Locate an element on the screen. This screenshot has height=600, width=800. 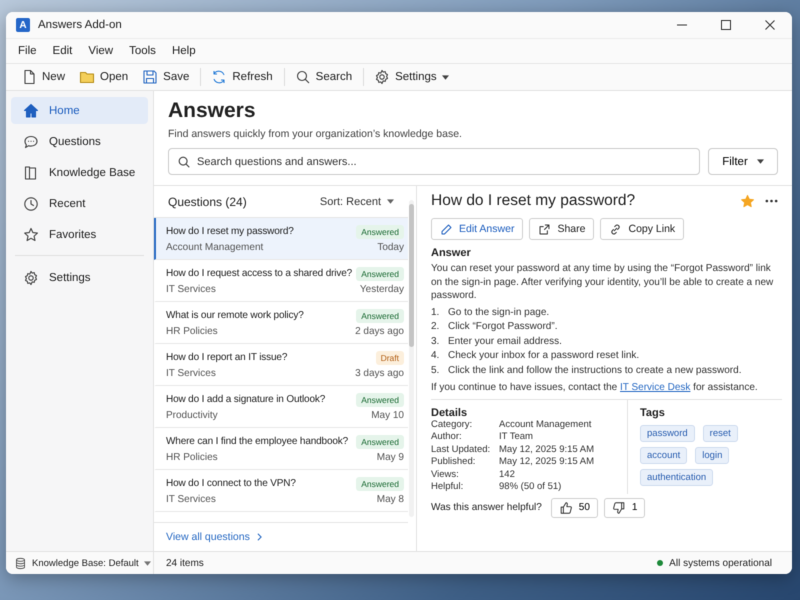
close-icon is located at coordinates (770, 25).